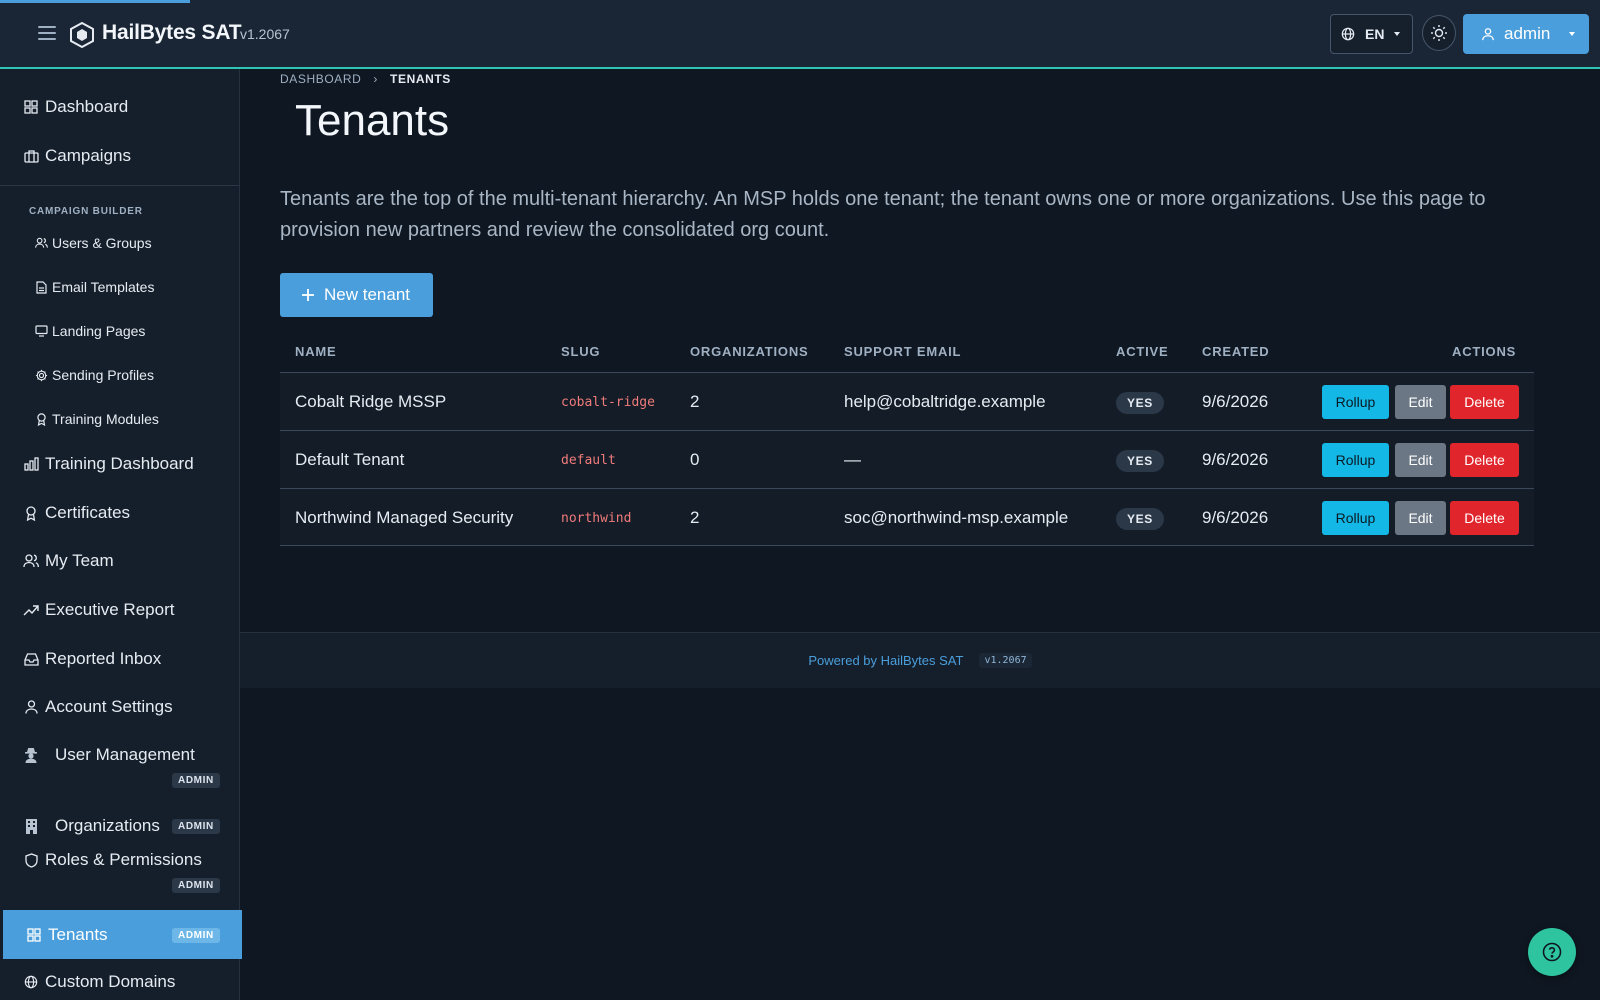 This screenshot has height=1000, width=1600. What do you see at coordinates (749, 351) in the screenshot?
I see `column-header-organizations: ORGANIZATIONS` at bounding box center [749, 351].